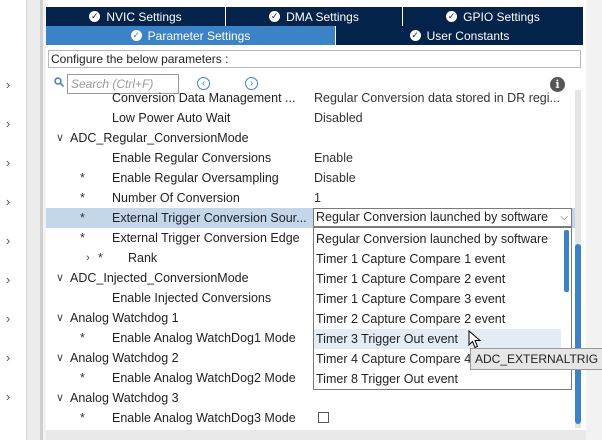  I want to click on chevron-down-icon: ⌵, so click(564, 217).